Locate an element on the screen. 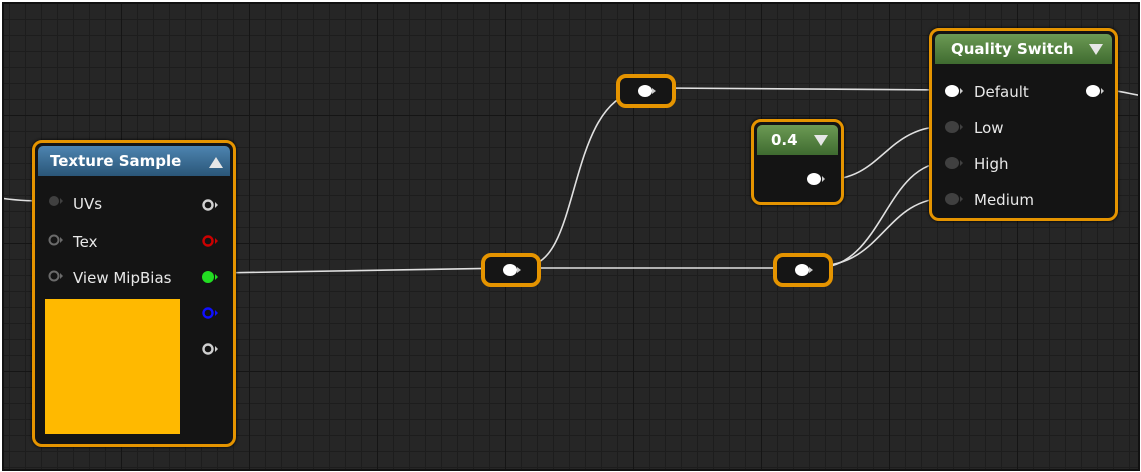 The height and width of the screenshot is (472, 1141). output-rgb-pin-icon is located at coordinates (210, 205).